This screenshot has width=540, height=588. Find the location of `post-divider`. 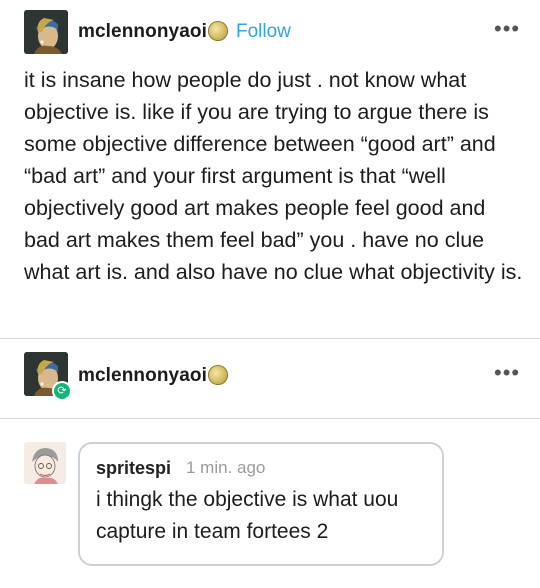

post-divider is located at coordinates (270, 338).